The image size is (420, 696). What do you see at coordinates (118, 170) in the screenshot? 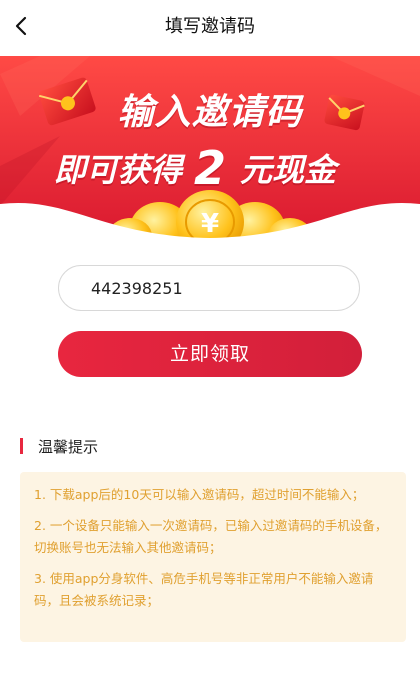
I see `banner-prefix: 即可获得` at bounding box center [118, 170].